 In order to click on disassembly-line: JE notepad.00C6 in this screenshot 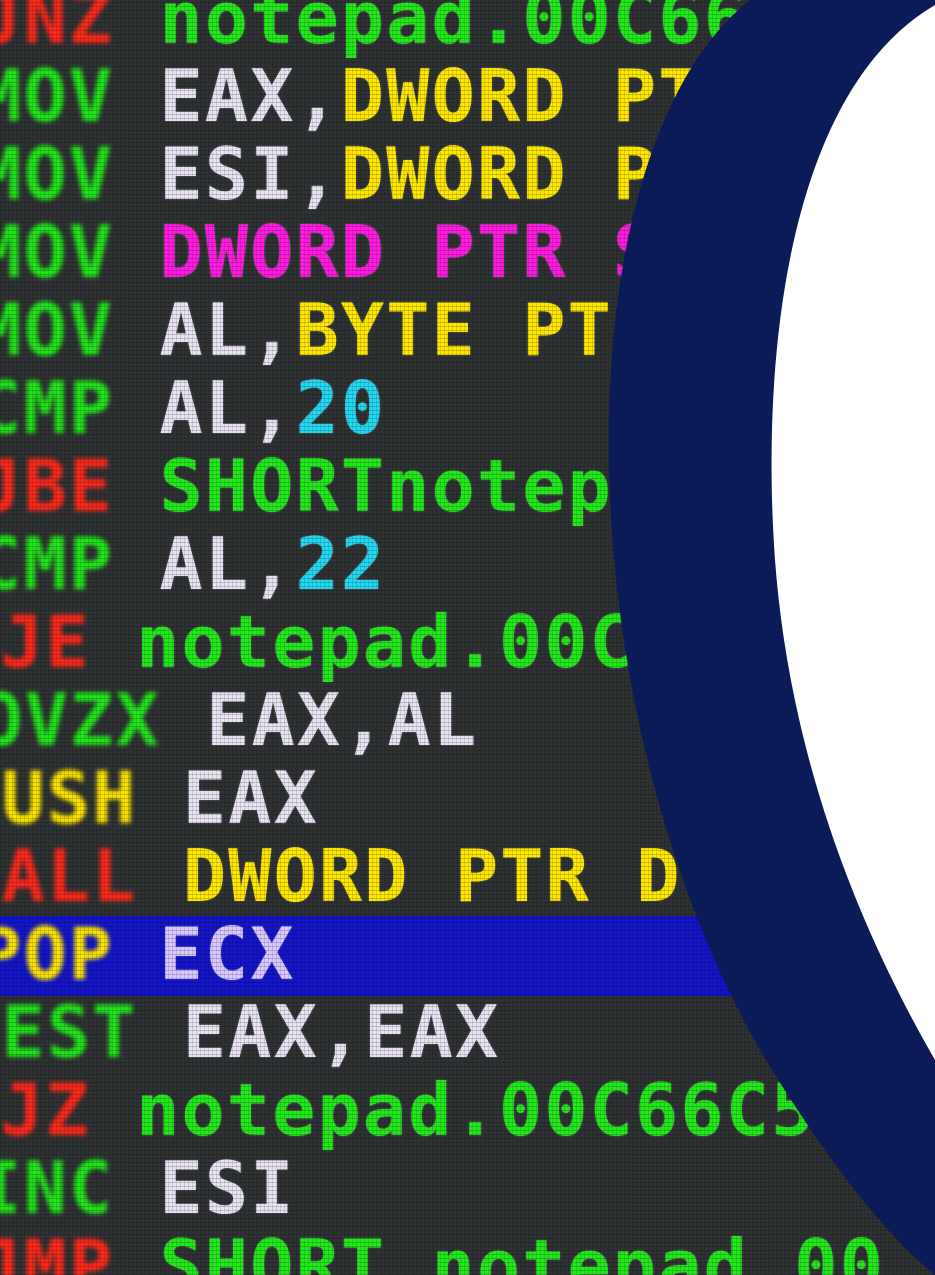, I will do `click(340, 642)`.